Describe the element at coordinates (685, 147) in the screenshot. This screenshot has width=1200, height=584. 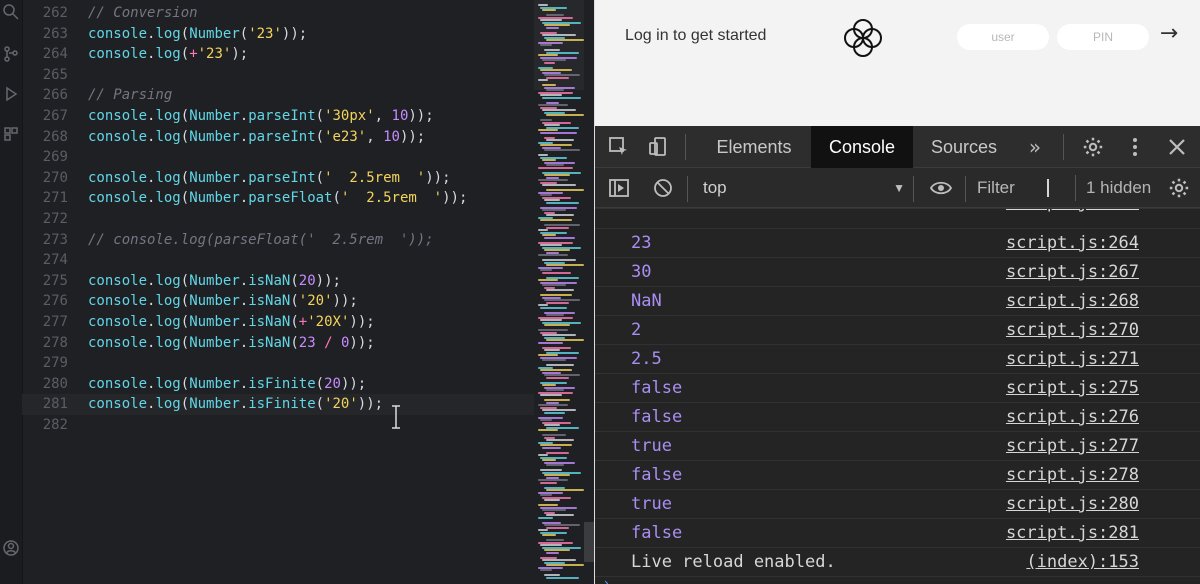
I see `tabbar-divider` at that location.